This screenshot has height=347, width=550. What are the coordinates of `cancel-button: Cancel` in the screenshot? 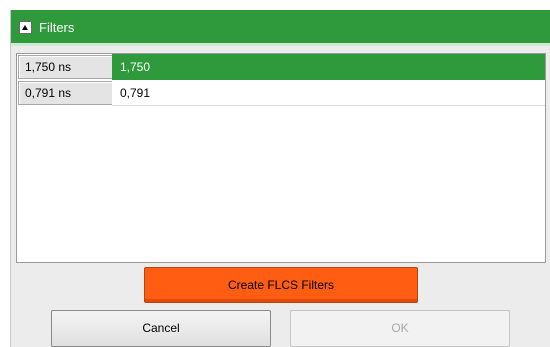 It's located at (161, 328).